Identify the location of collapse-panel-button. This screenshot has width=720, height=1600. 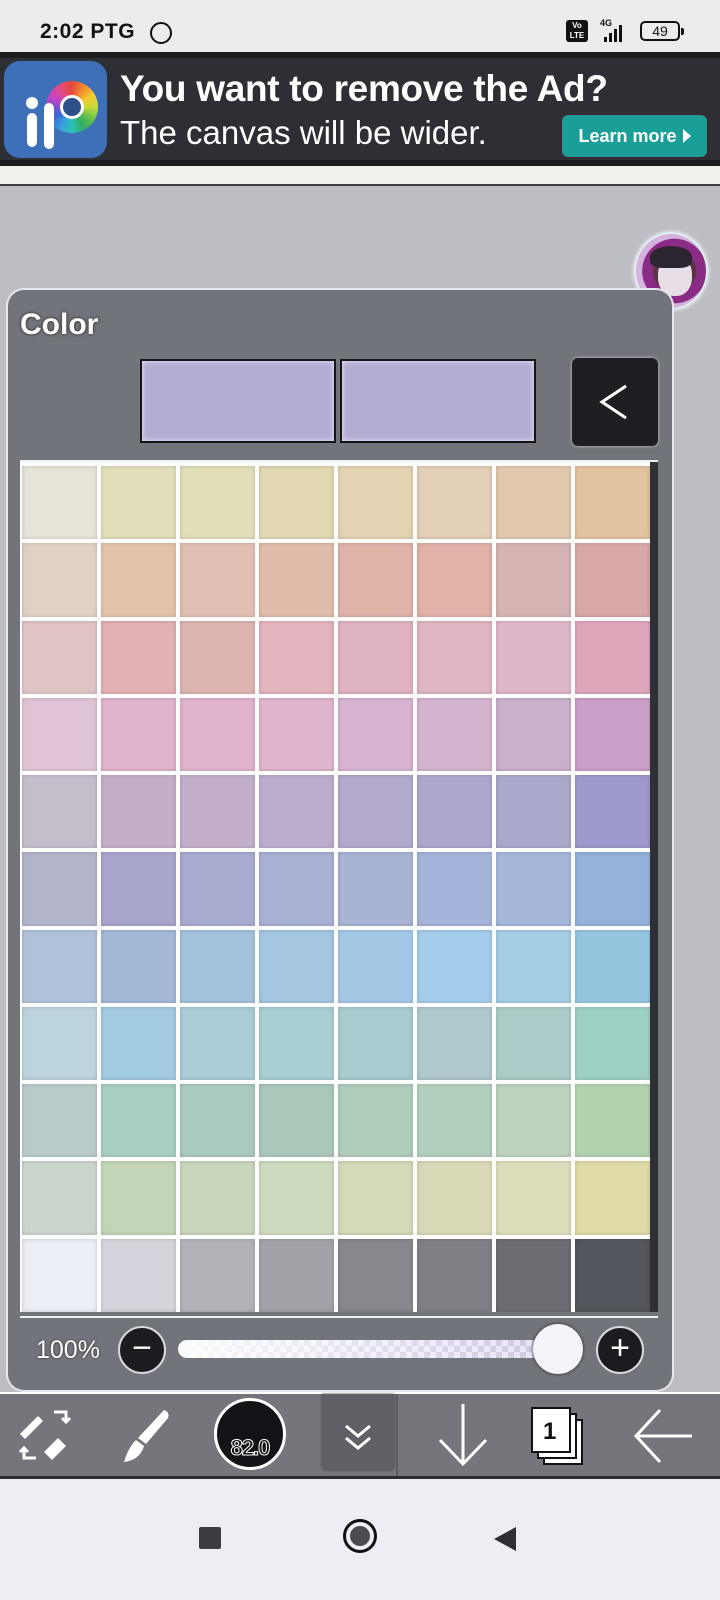
(615, 402).